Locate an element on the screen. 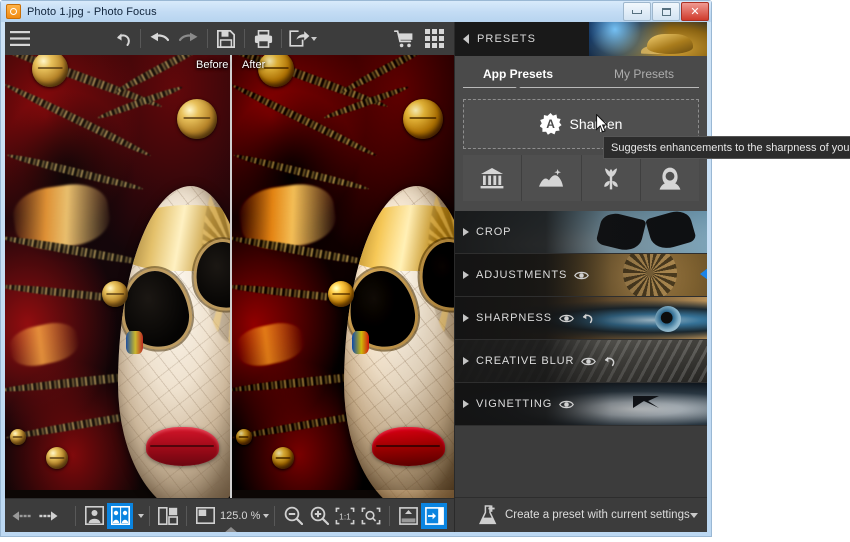  shopping-cart-icon is located at coordinates (403, 38).